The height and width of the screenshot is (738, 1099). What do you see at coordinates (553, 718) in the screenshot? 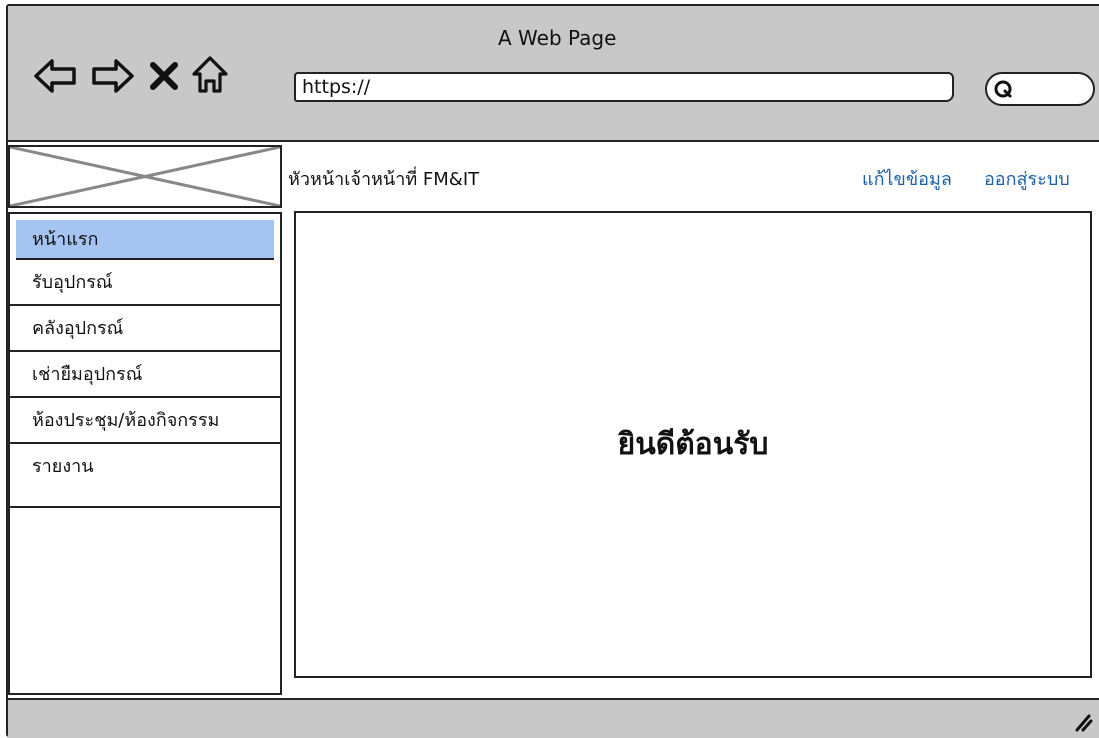
I see `status-bar` at bounding box center [553, 718].